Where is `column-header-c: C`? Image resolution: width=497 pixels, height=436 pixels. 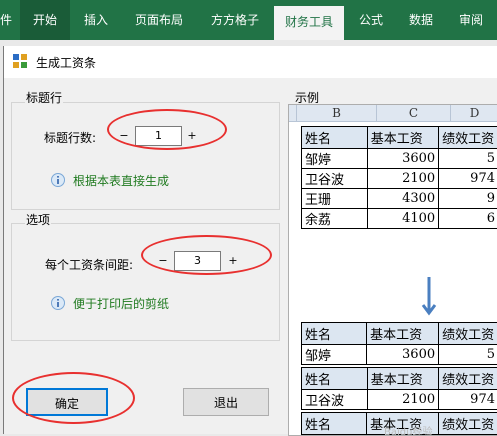
column-header-c: C is located at coordinates (414, 113).